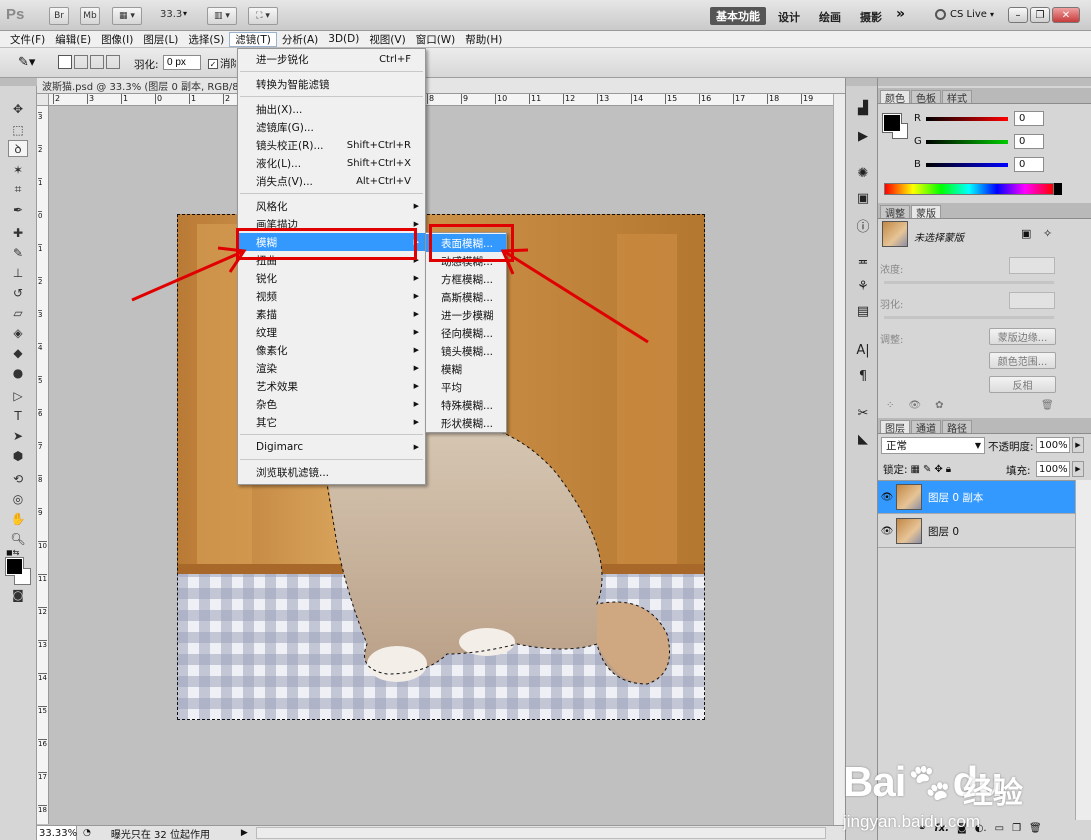  What do you see at coordinates (926, 97) in the screenshot?
I see `tab-swatches: 色板` at bounding box center [926, 97].